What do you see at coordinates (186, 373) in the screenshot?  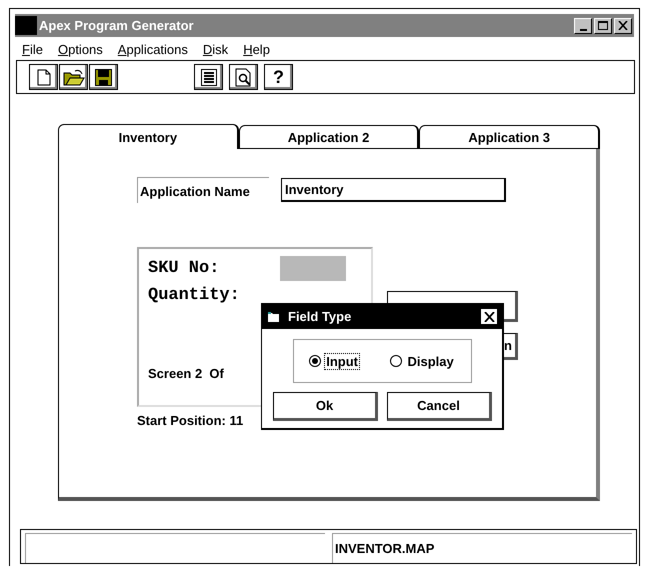 I see `screen-counter: Screen 2 Of` at bounding box center [186, 373].